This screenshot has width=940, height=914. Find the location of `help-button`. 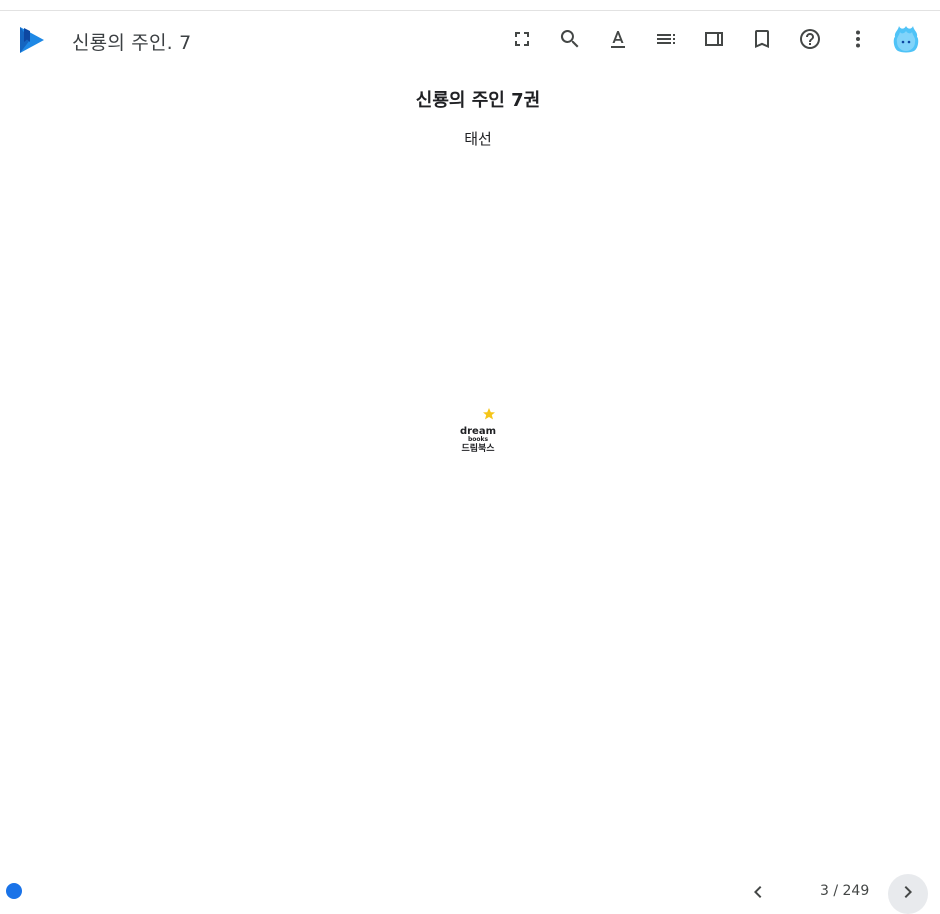

help-button is located at coordinates (810, 39).